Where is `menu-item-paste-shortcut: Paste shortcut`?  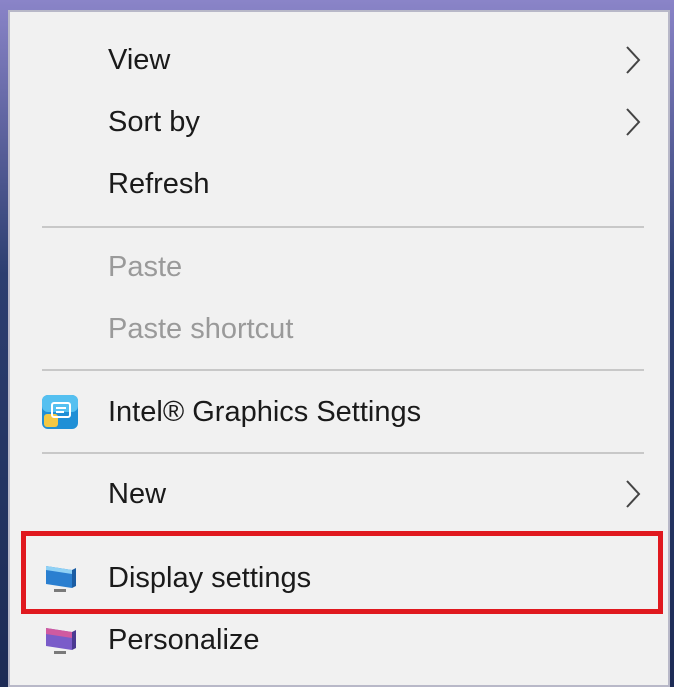
menu-item-paste-shortcut: Paste shortcut is located at coordinates (339, 329).